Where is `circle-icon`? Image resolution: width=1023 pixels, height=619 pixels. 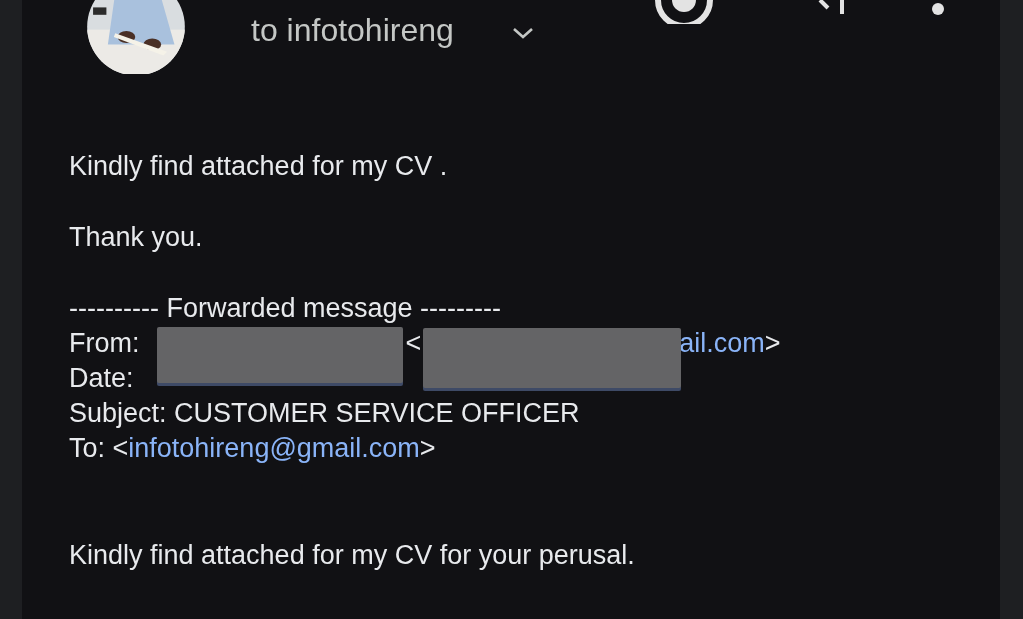
circle-icon is located at coordinates (684, 12).